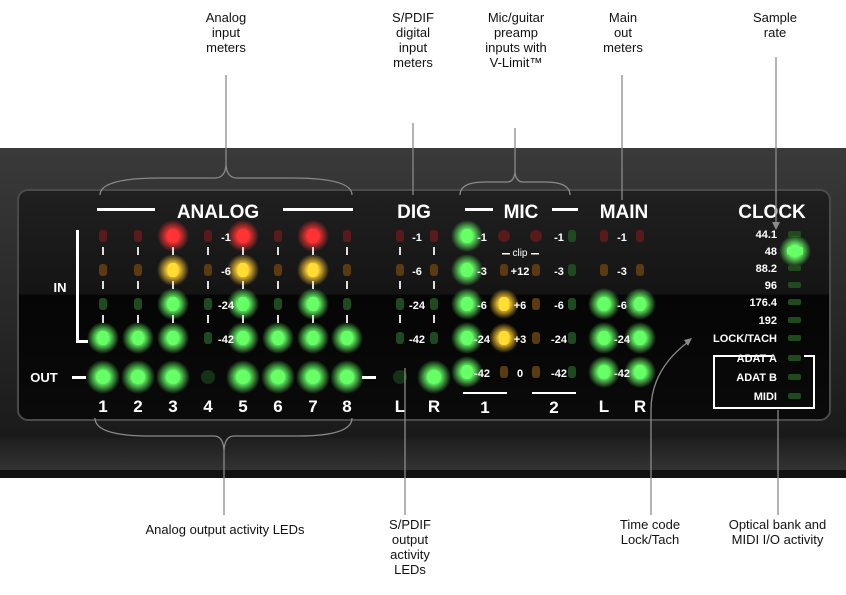 The image size is (846, 595). Describe the element at coordinates (226, 340) in the screenshot. I see `analog-scale-label: -42` at that location.